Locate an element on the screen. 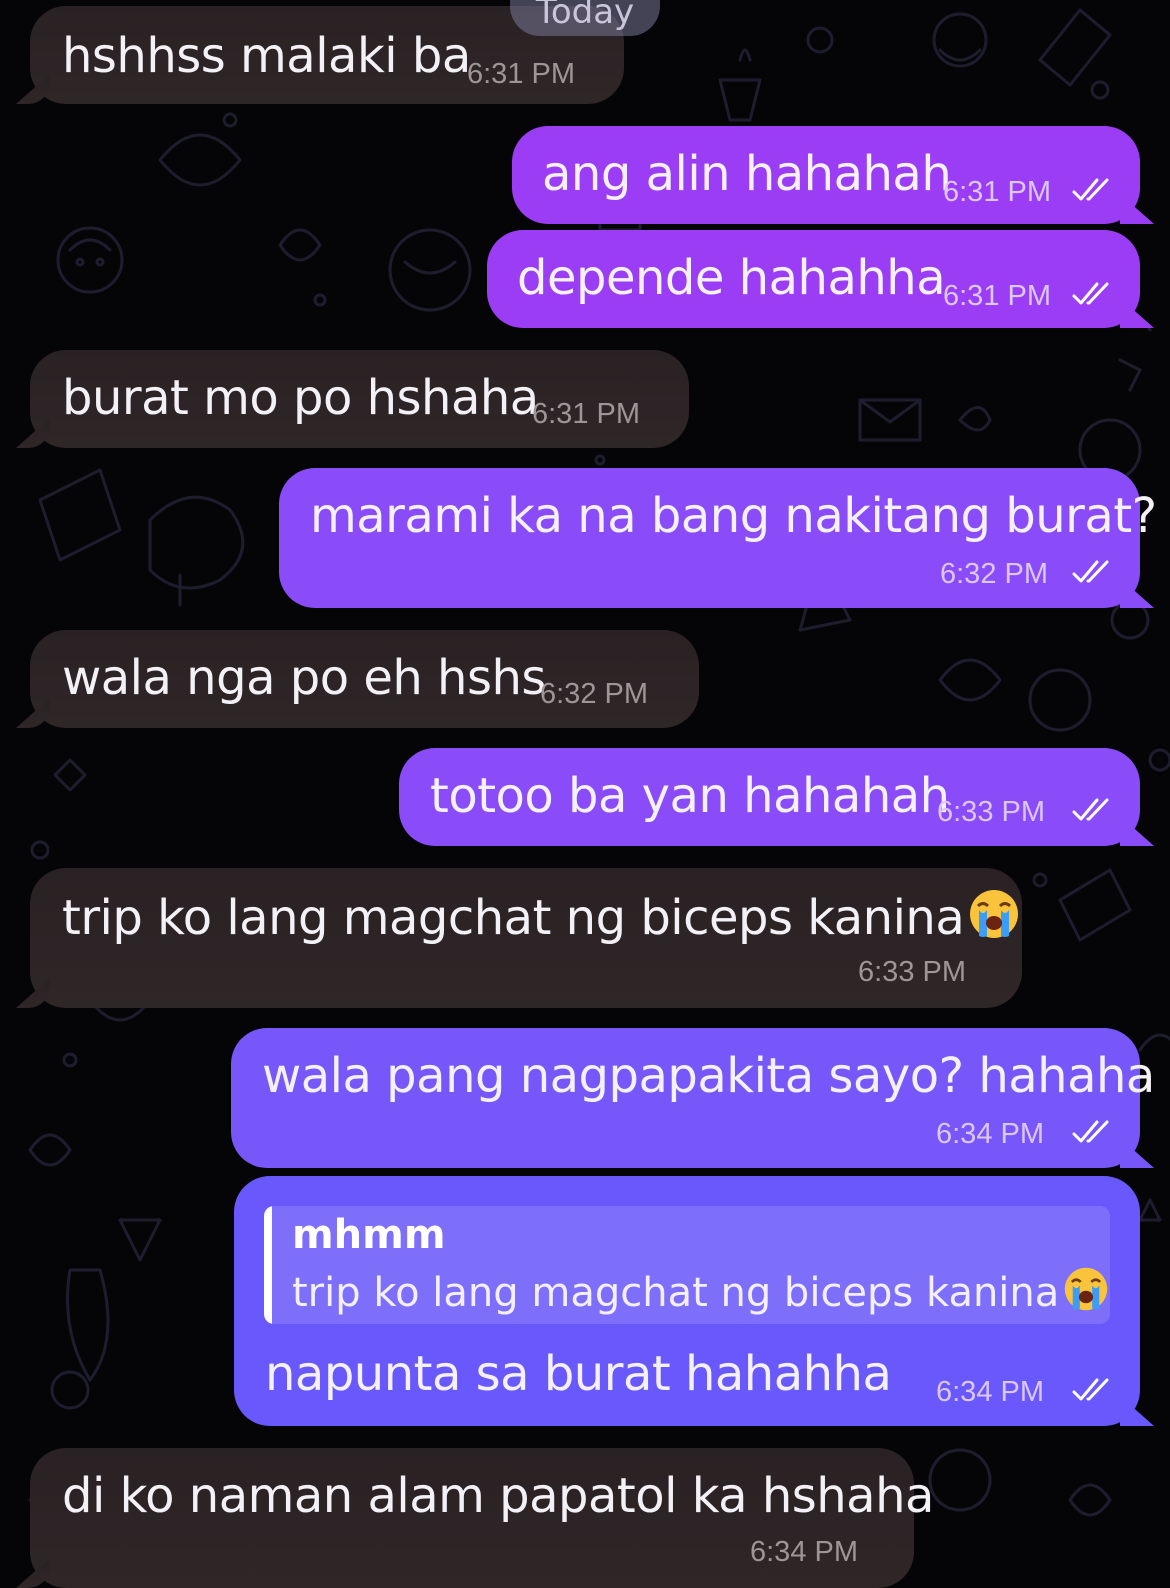  message-outgoing: ang alin hahahah 6:31 PM is located at coordinates (826, 175).